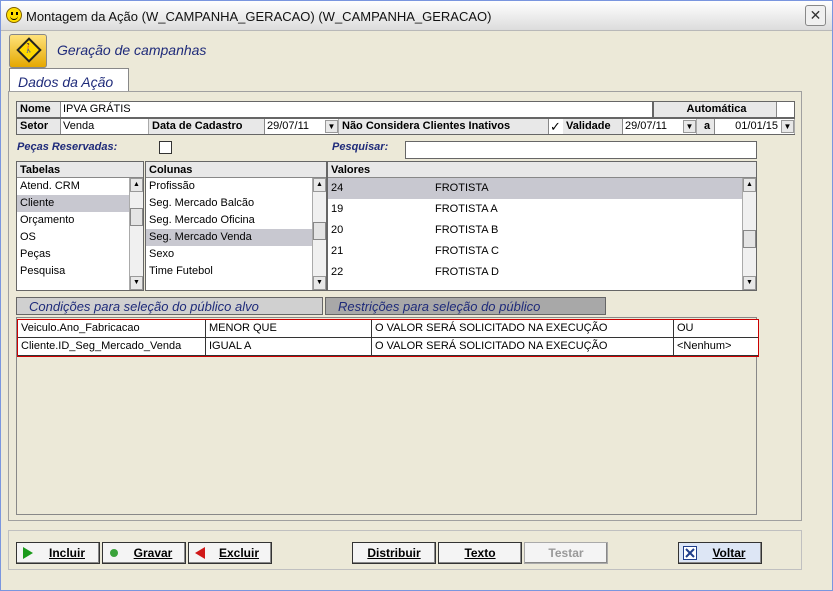  What do you see at coordinates (136, 234) in the screenshot?
I see `tabelas-scrollbar: ▲ ▼` at bounding box center [136, 234].